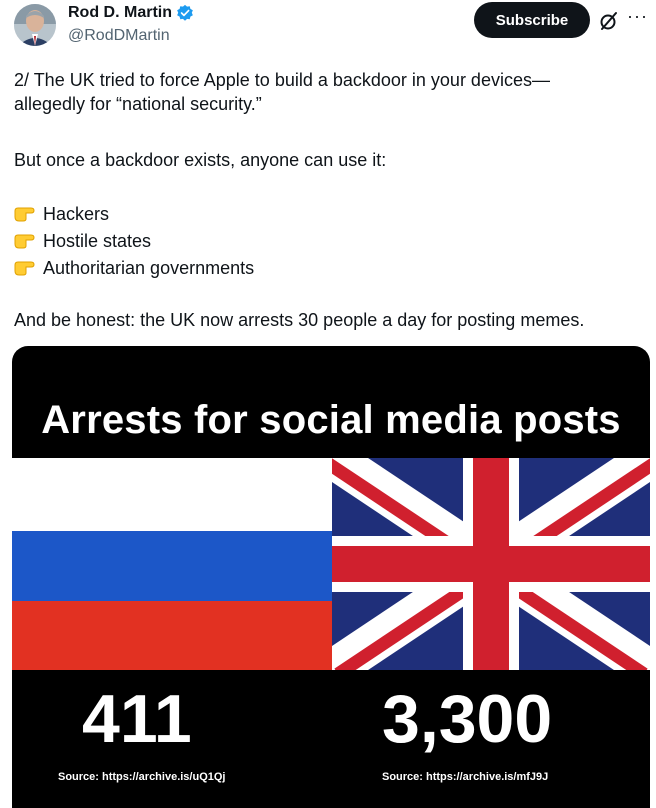 This screenshot has width=656, height=808. I want to click on avatar, so click(35, 25).